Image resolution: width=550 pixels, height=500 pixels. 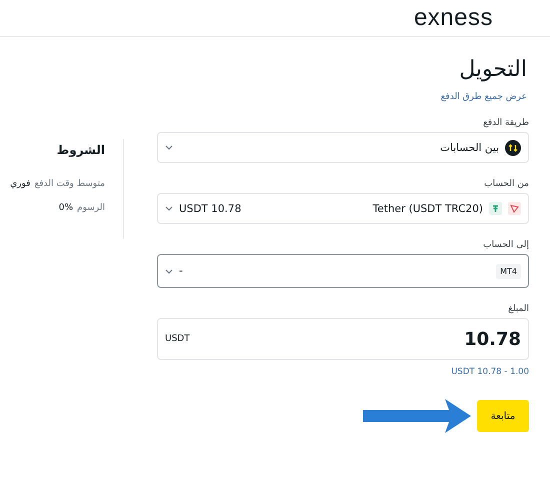 What do you see at coordinates (469, 148) in the screenshot?
I see `field-value: بين الحسابات` at bounding box center [469, 148].